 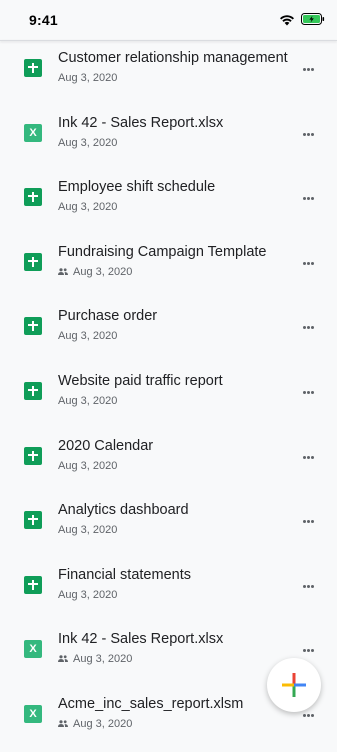 What do you see at coordinates (168, 202) in the screenshot?
I see `file-list-item: Employee shift schedule Aug 3, 2020` at bounding box center [168, 202].